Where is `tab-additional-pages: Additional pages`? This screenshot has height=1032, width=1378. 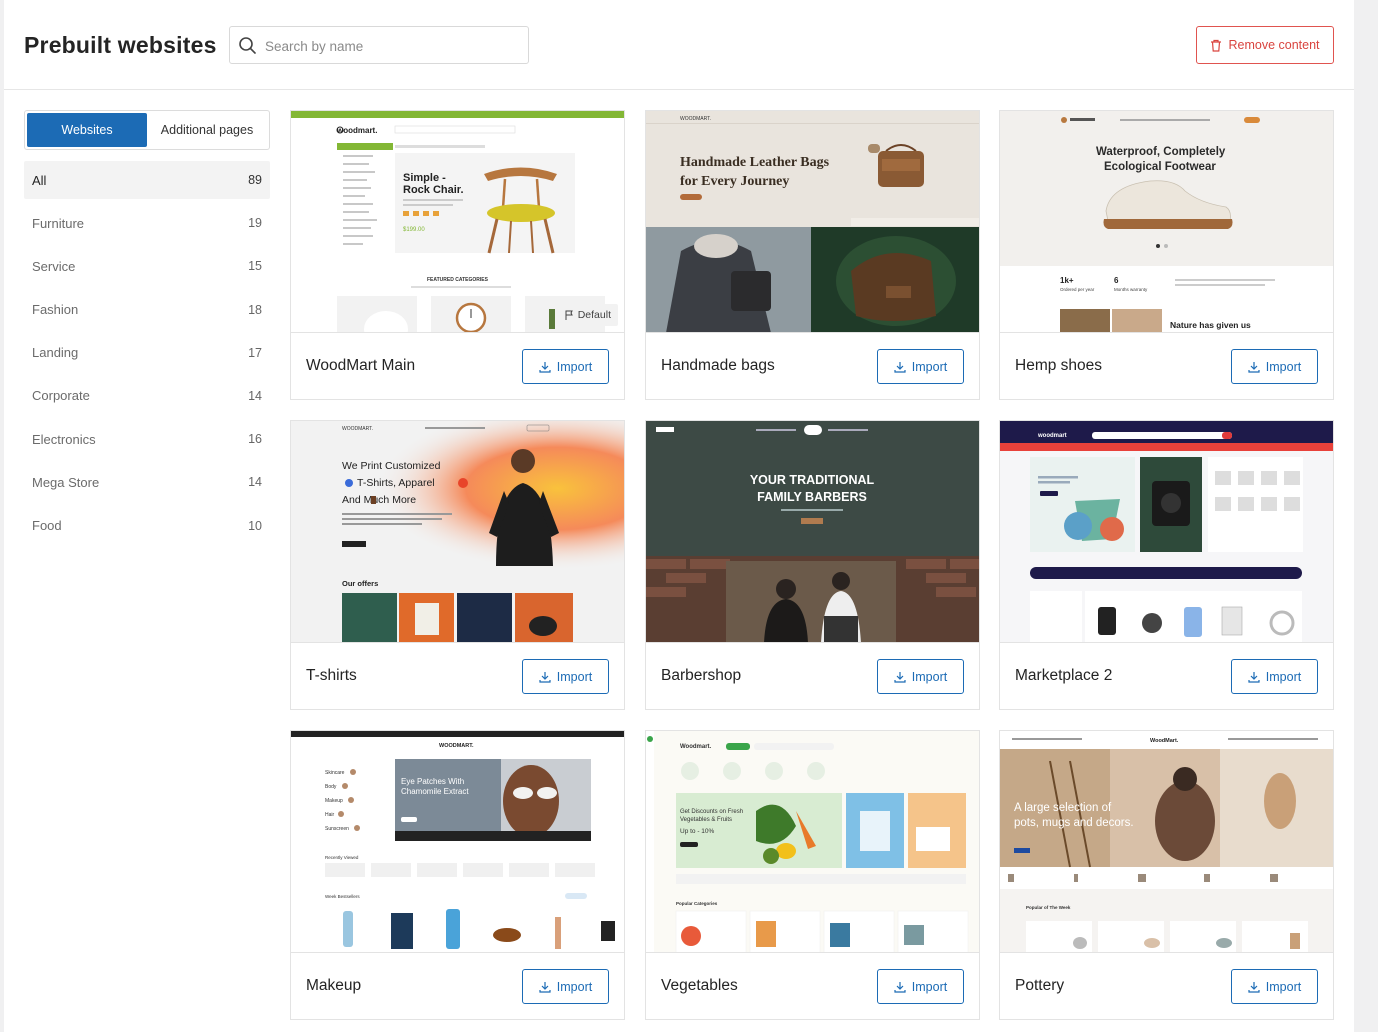 tab-additional-pages: Additional pages is located at coordinates (207, 130).